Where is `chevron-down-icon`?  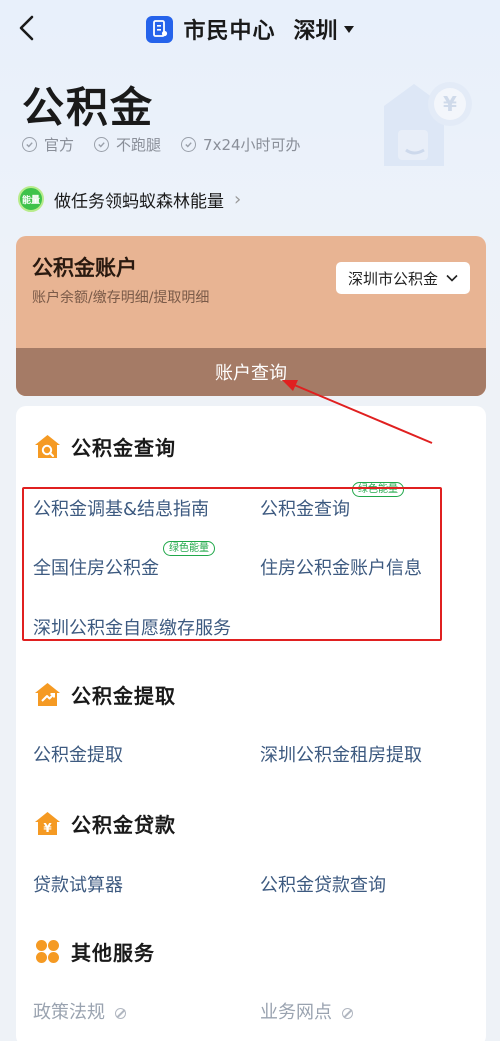 chevron-down-icon is located at coordinates (452, 278).